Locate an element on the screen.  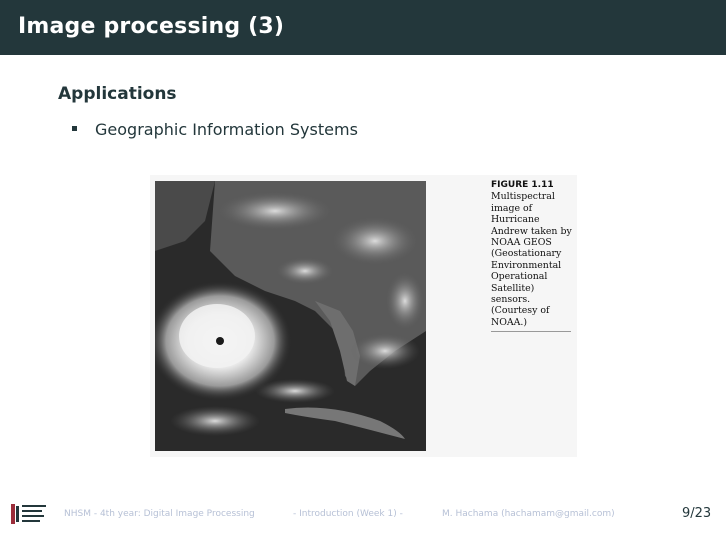
caption-line: (Courtesy of is located at coordinates (520, 311).